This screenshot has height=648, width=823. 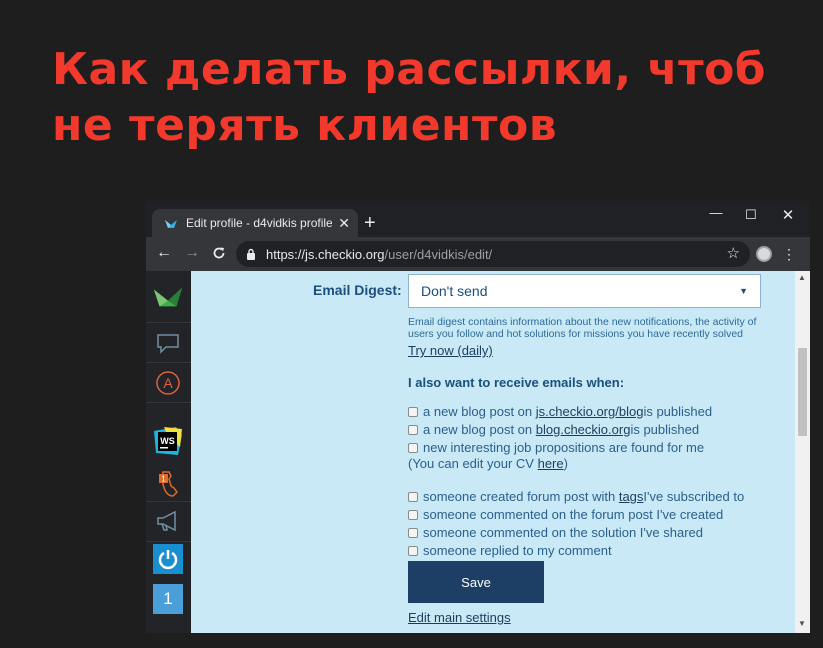 What do you see at coordinates (584, 291) in the screenshot?
I see `email-digest-select: Don't send ▼` at bounding box center [584, 291].